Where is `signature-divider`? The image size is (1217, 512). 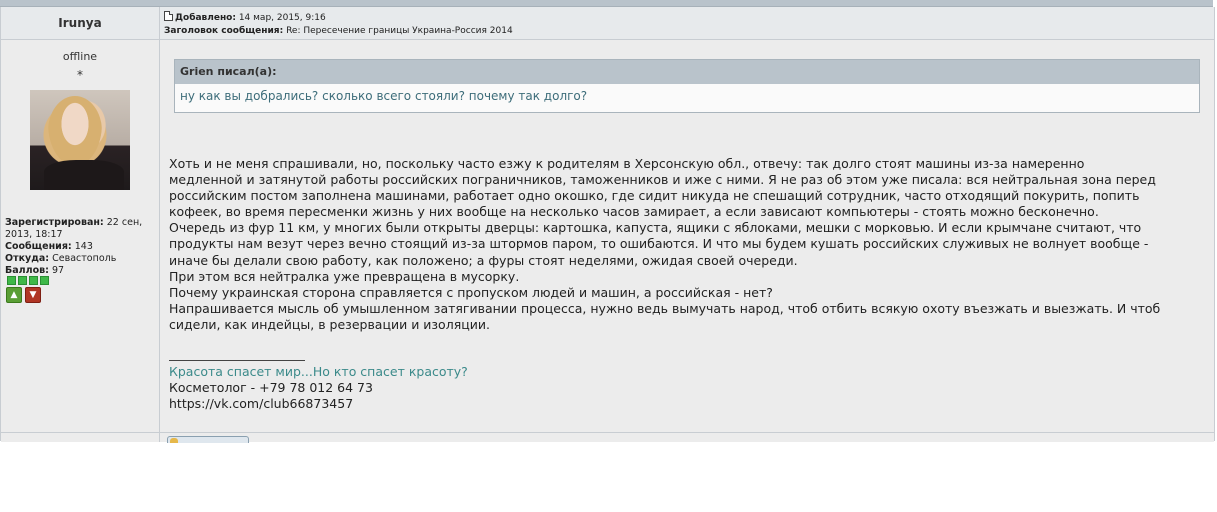
signature-divider is located at coordinates (237, 360).